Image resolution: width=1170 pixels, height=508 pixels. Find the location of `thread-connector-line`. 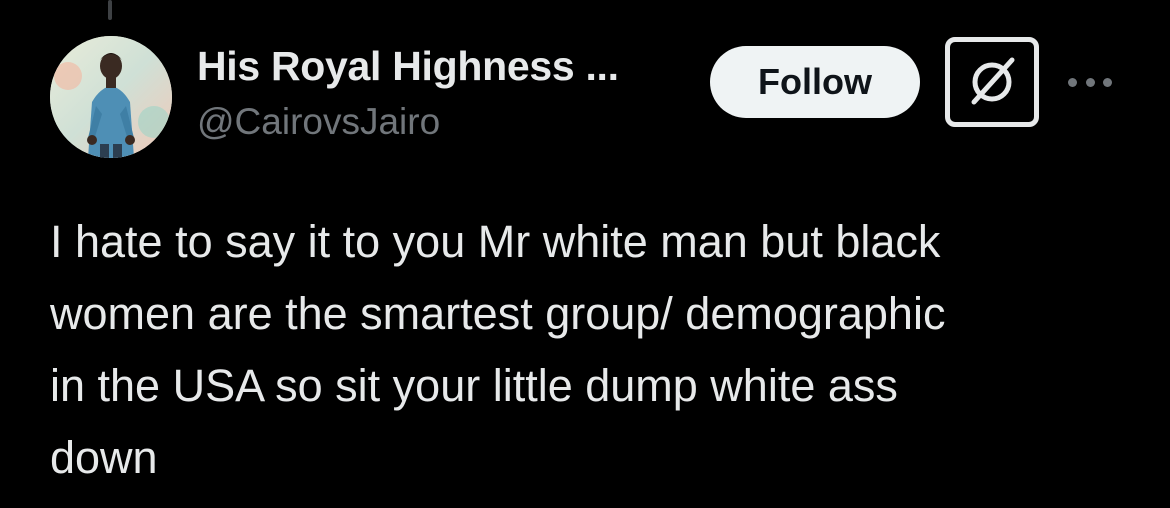

thread-connector-line is located at coordinates (110, 10).